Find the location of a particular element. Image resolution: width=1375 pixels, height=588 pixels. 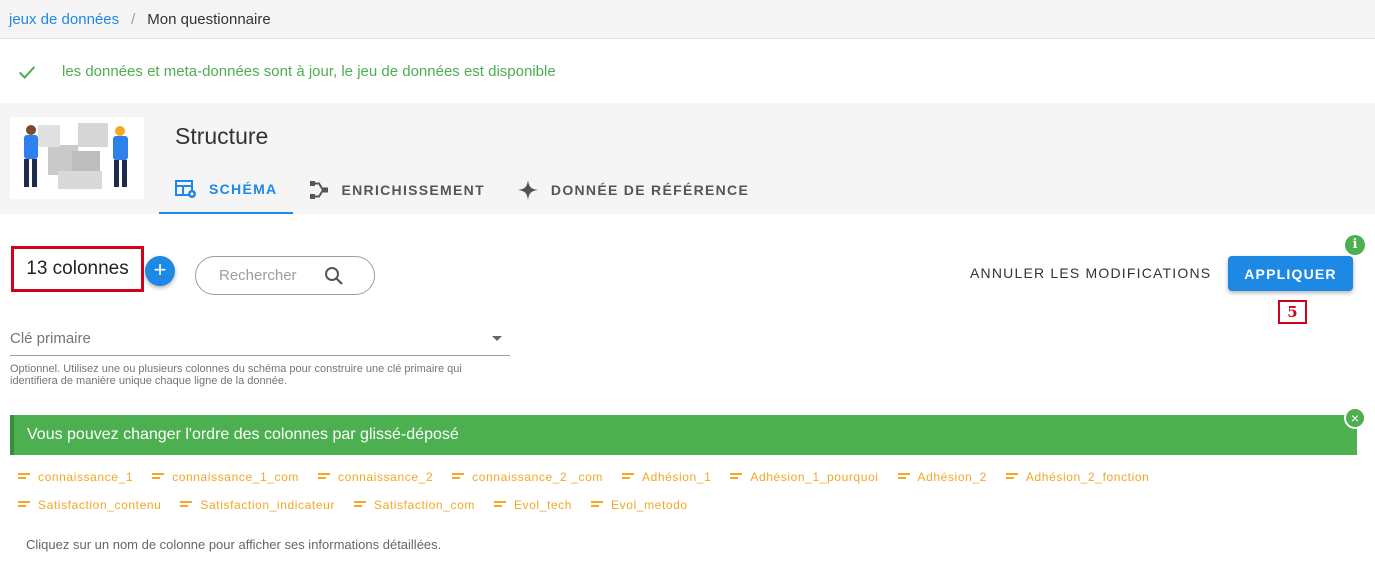

column-chip-label: Evol_metodo is located at coordinates (649, 505).